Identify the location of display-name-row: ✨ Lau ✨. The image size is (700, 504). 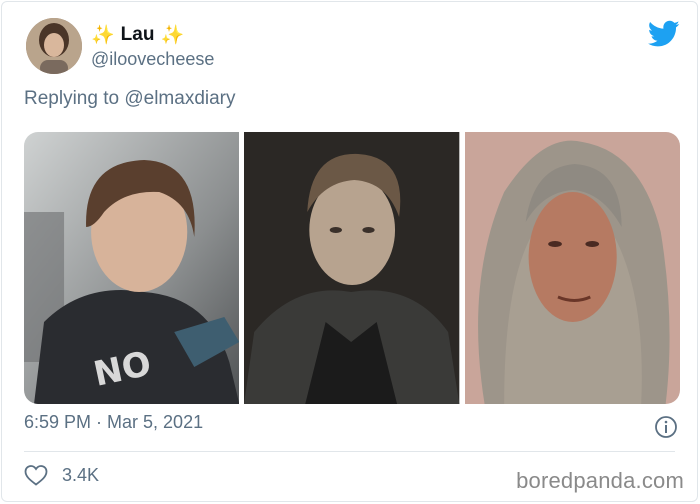
(137, 35).